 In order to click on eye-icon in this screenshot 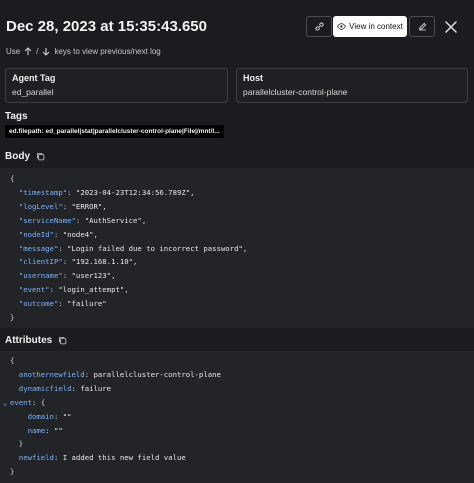, I will do `click(342, 26)`.